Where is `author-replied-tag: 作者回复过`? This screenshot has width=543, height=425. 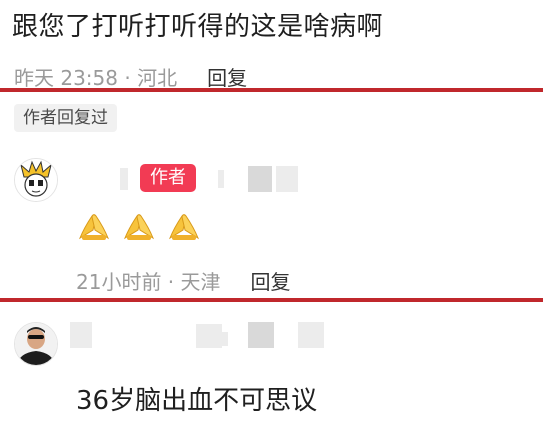 author-replied-tag: 作者回复过 is located at coordinates (65, 118).